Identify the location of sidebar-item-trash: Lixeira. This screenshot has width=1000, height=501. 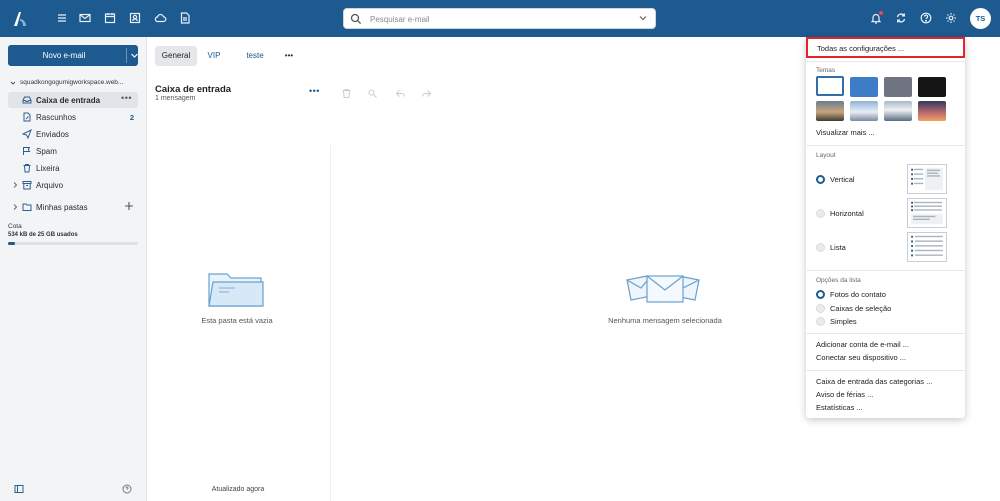
(73, 168).